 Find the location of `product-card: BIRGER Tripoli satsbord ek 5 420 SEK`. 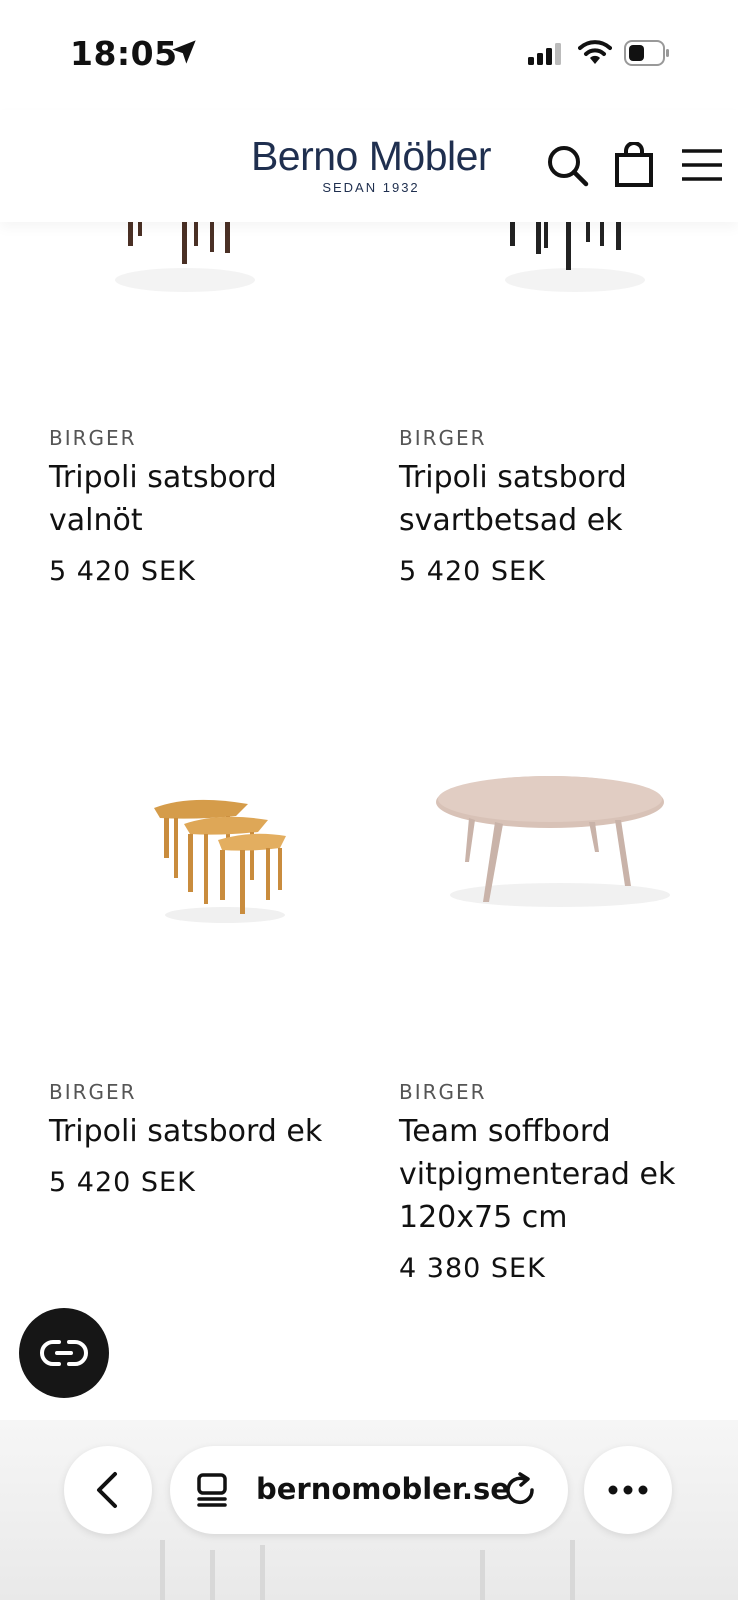

product-card: BIRGER Tripoli satsbord ek 5 420 SEK is located at coordinates (209, 1139).